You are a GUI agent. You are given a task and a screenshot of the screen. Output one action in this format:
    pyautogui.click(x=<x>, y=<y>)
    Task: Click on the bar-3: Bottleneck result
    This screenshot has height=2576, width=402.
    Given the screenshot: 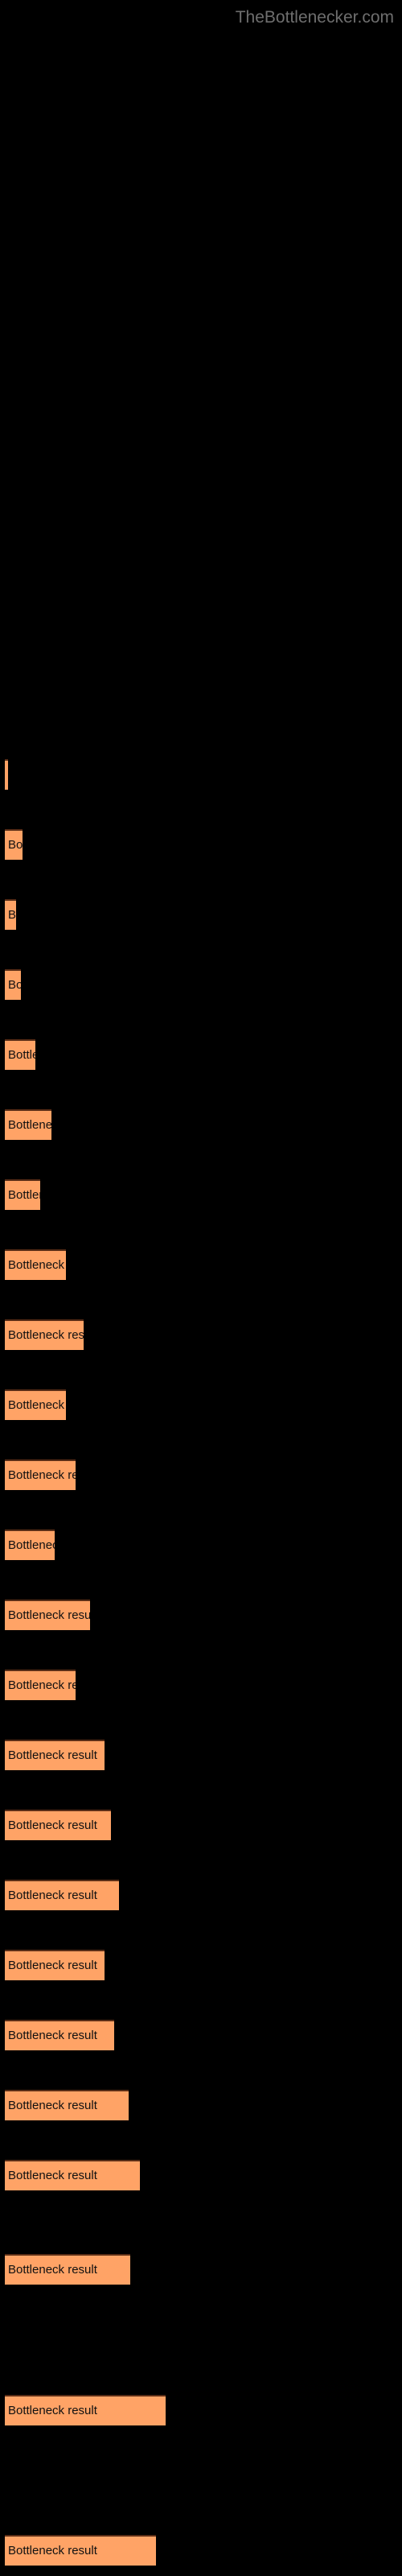 What is the action you would take?
    pyautogui.click(x=10, y=914)
    